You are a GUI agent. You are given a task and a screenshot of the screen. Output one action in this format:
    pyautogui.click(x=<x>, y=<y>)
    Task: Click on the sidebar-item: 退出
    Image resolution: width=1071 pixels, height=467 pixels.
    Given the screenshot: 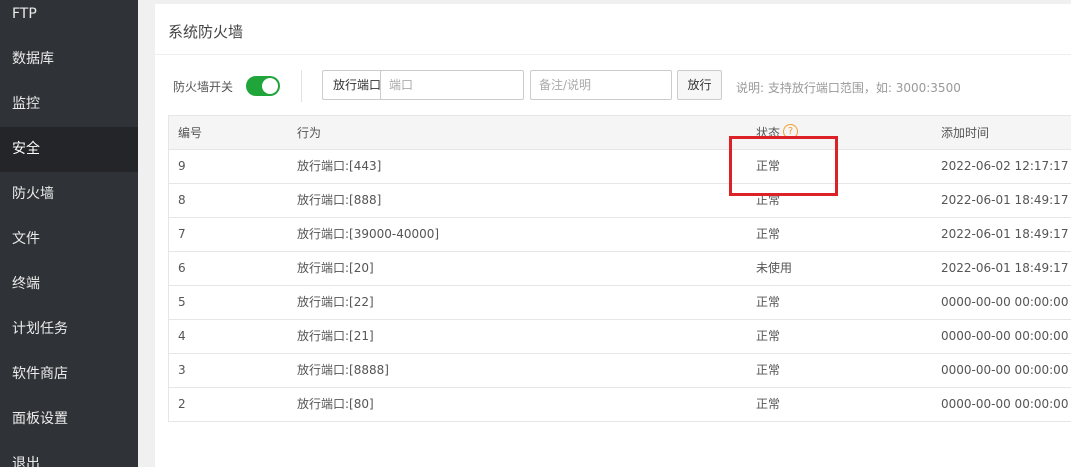 What is the action you would take?
    pyautogui.click(x=69, y=454)
    